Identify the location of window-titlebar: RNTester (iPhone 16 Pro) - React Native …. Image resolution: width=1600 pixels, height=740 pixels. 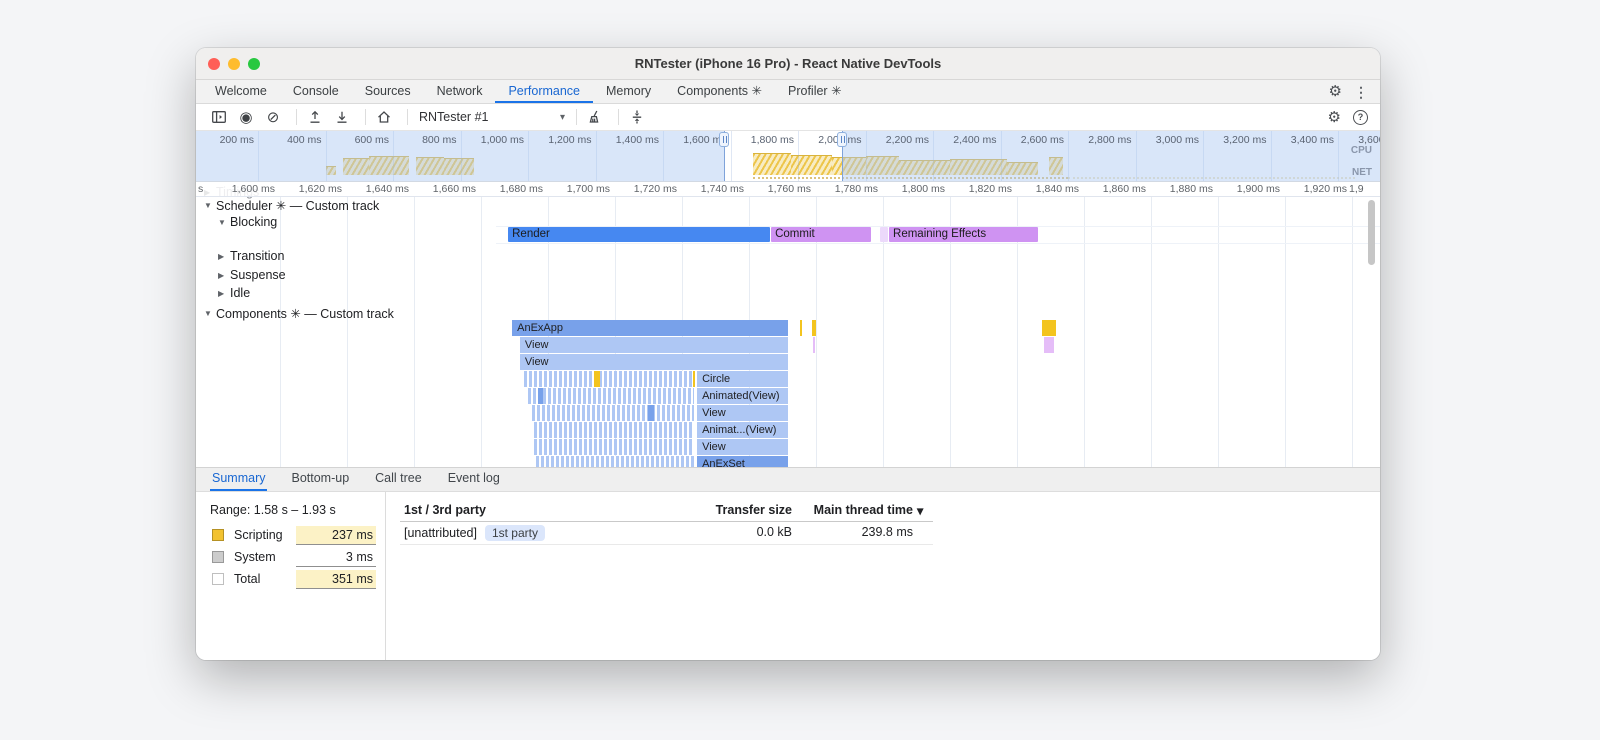
(788, 64).